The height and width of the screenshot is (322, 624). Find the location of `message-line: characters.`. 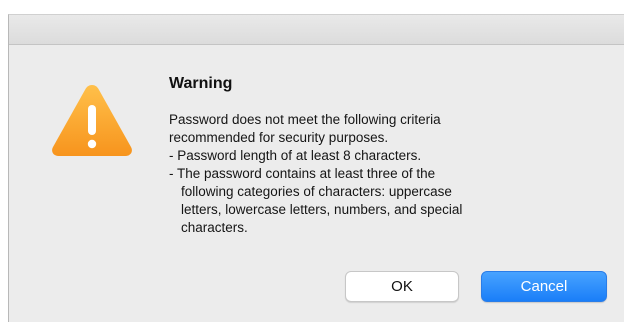

message-line: characters. is located at coordinates (214, 227).